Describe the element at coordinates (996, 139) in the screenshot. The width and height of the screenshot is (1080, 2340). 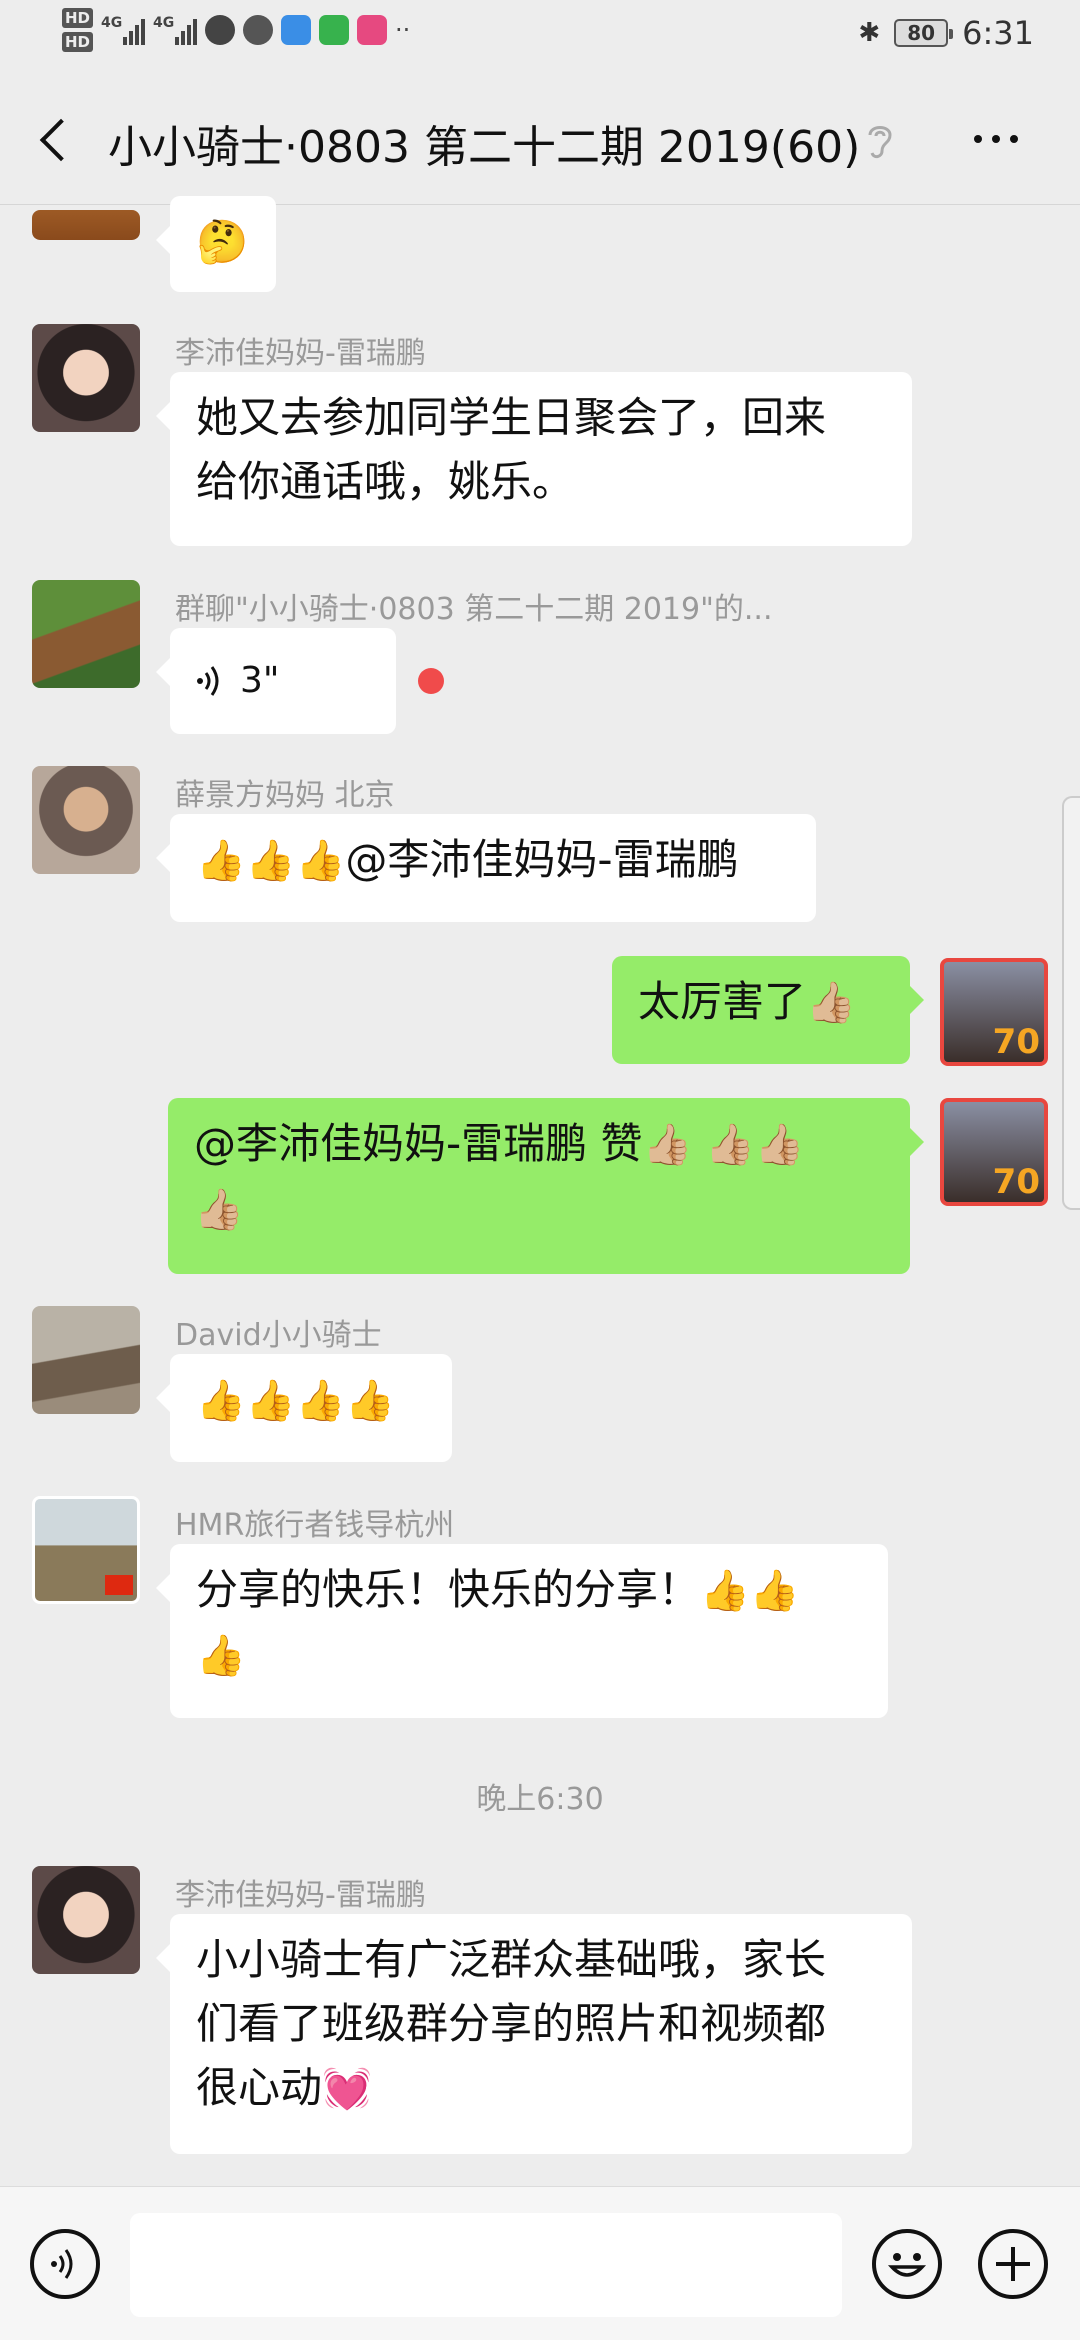
I see `more-options-icon` at that location.